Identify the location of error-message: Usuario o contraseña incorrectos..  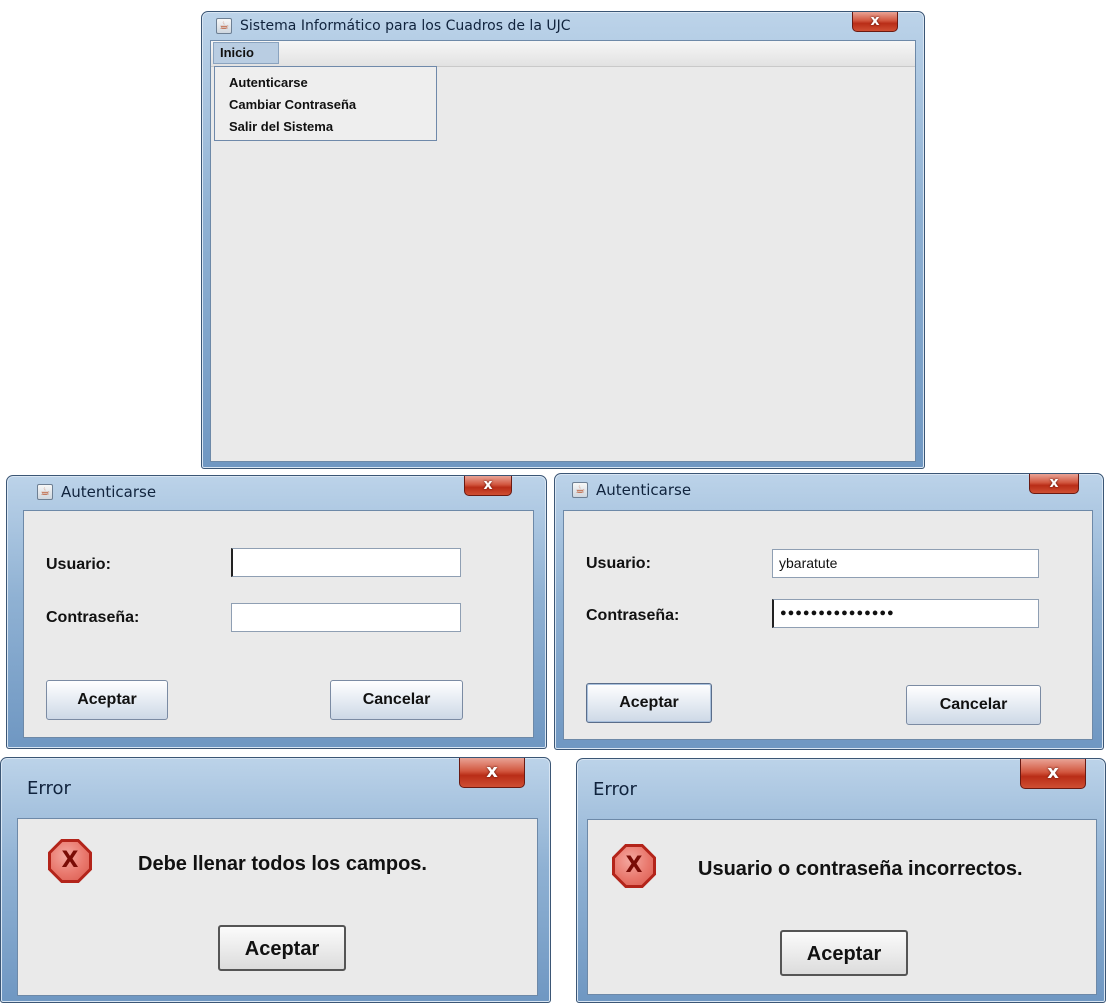
(860, 869).